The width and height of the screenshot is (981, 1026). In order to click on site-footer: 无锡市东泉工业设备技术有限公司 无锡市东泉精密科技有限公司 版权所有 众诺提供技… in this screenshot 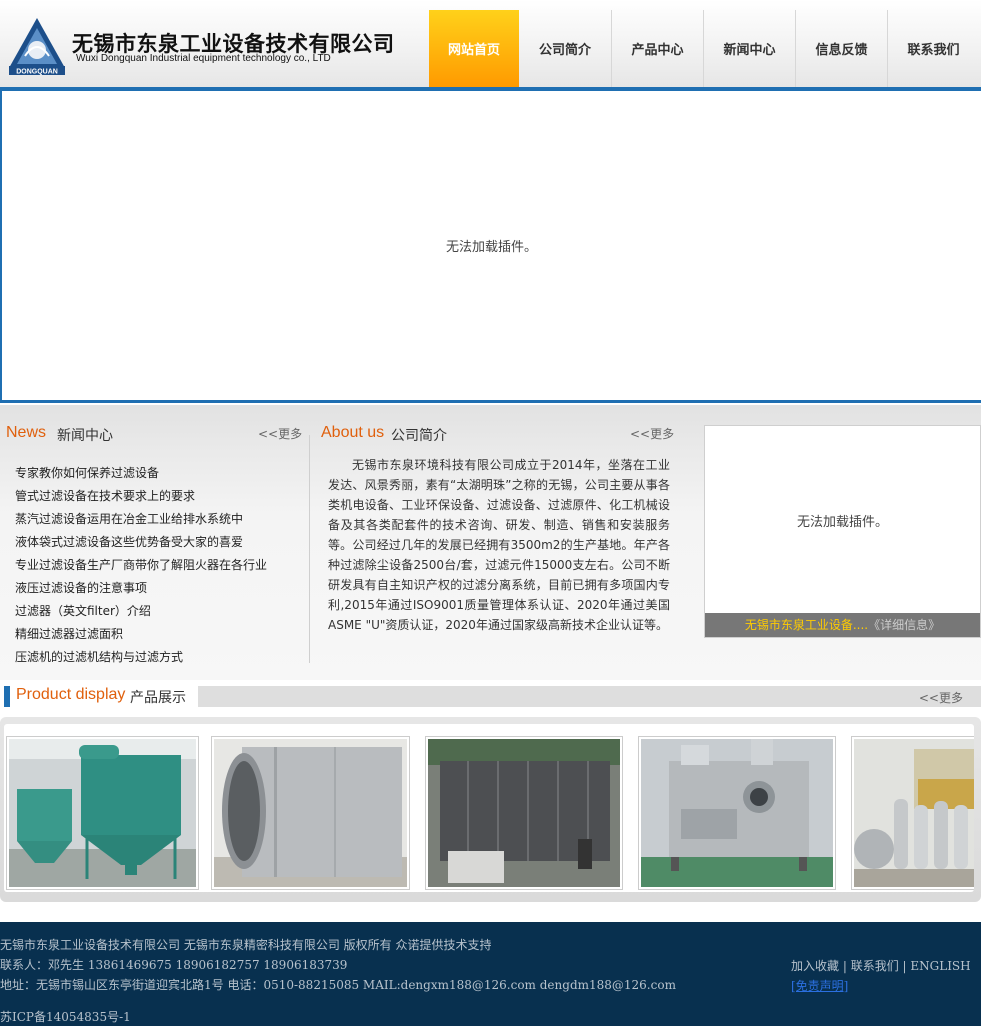, I will do `click(490, 974)`.